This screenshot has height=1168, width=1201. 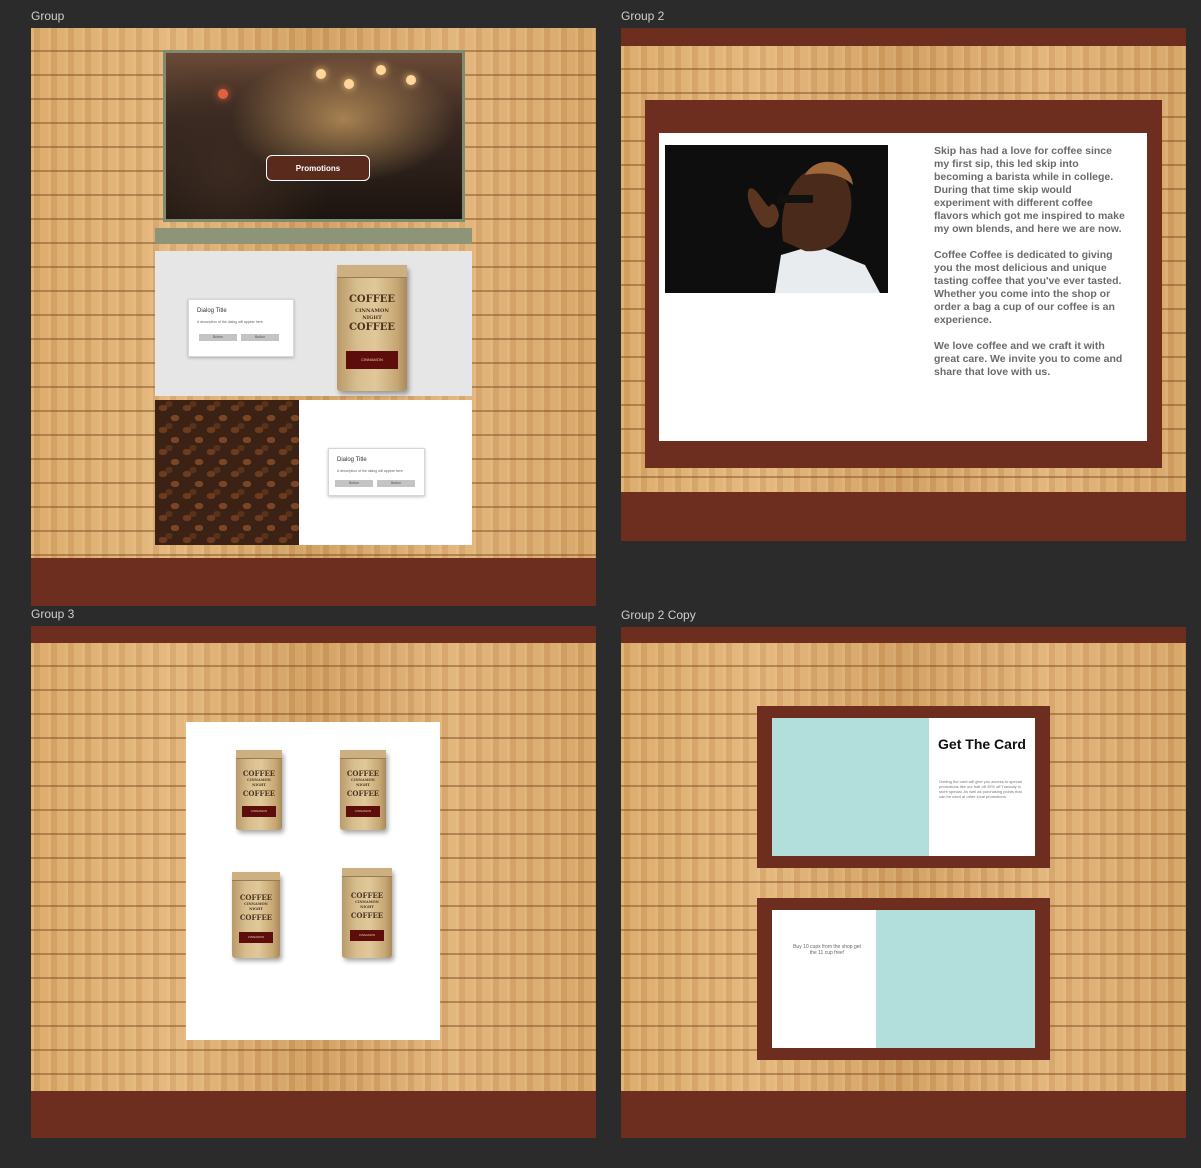 I want to click on portrait-illustration, so click(x=776, y=219).